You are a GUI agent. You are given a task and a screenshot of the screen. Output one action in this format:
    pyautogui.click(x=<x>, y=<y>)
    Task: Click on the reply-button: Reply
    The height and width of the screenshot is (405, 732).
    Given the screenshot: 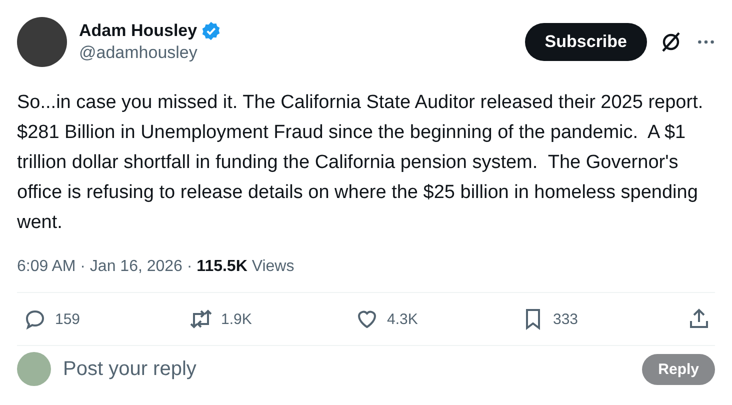 What is the action you would take?
    pyautogui.click(x=678, y=369)
    